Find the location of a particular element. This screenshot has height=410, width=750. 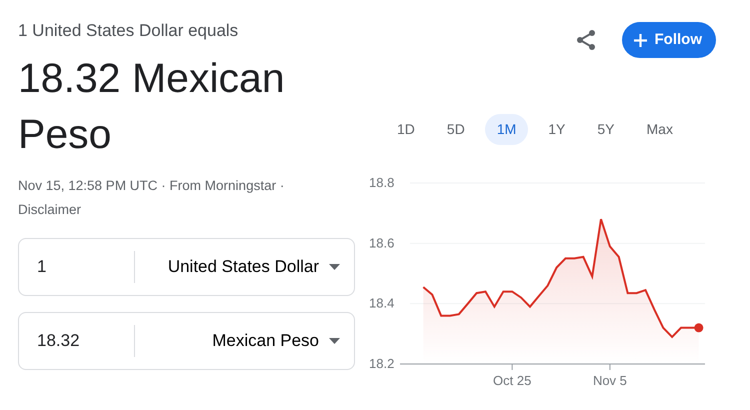

range-tab: 1D is located at coordinates (406, 129).